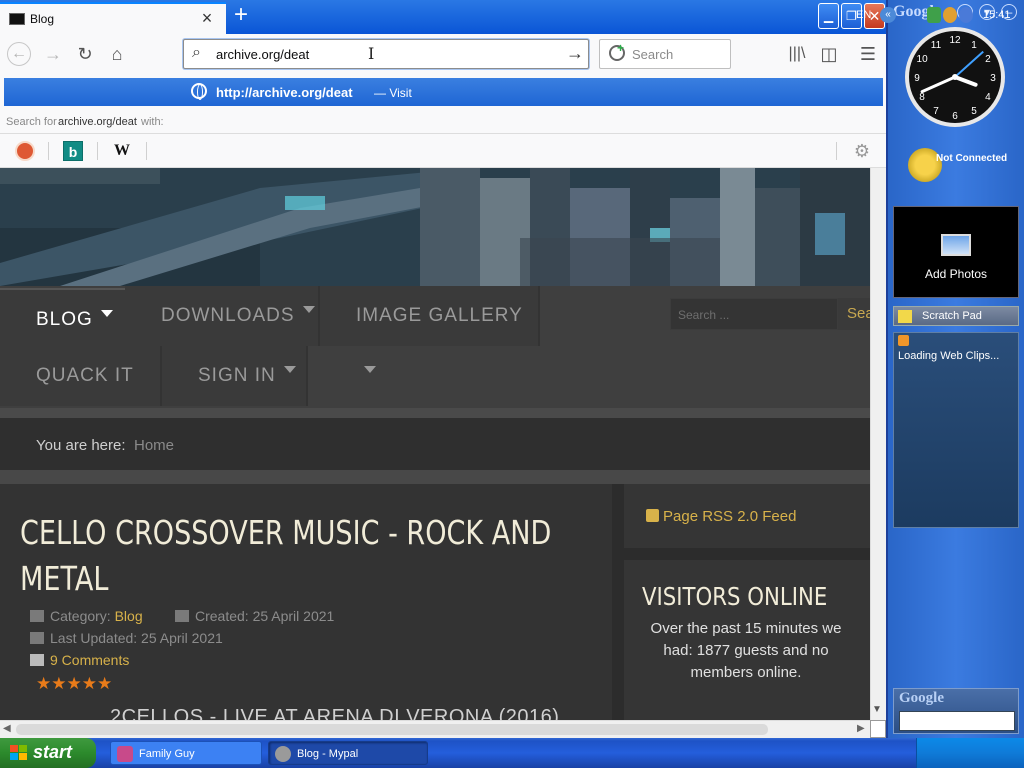  Describe the element at coordinates (974, 45) in the screenshot. I see `clock-number: 1` at that location.